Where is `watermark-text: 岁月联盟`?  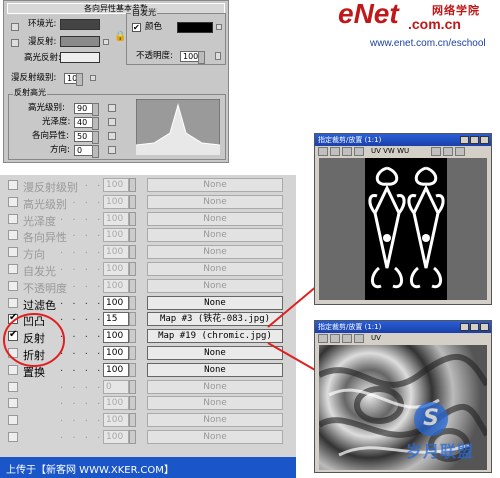 watermark-text: 岁月联盟 is located at coordinates (440, 451).